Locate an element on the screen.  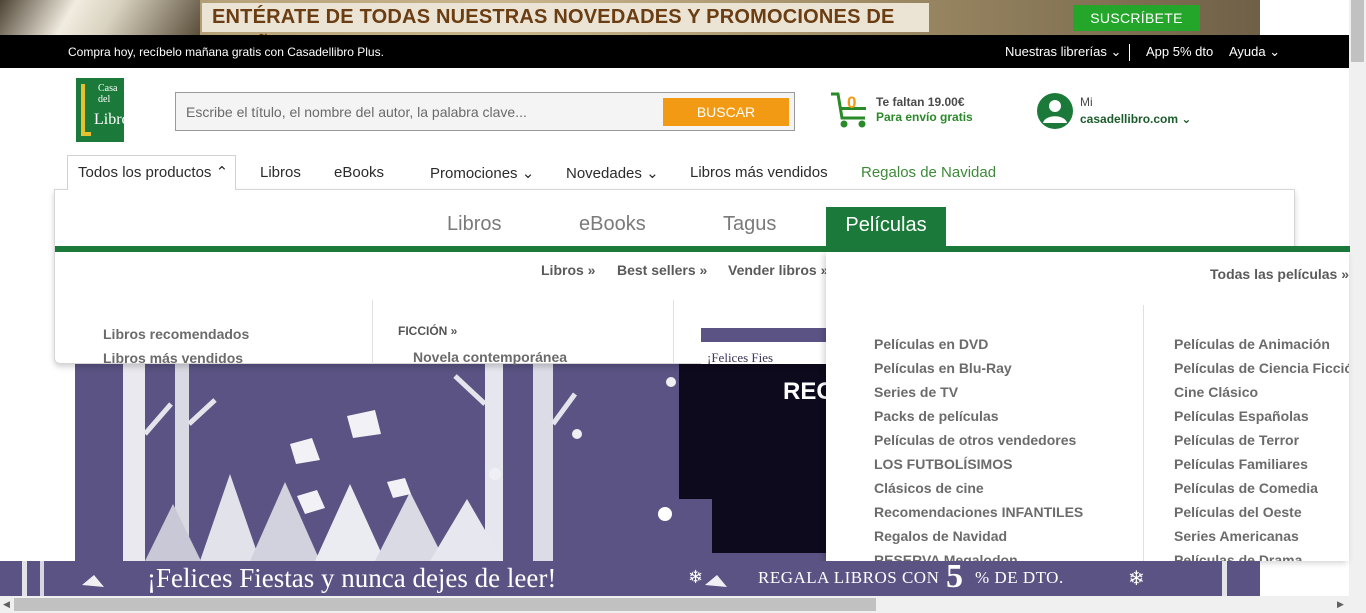
divider is located at coordinates (1129, 52).